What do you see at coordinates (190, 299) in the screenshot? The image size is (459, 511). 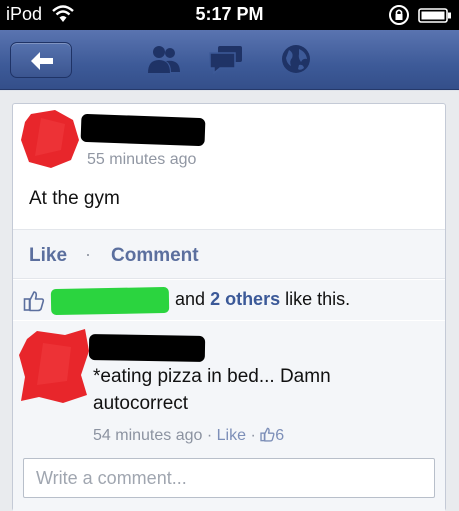 I see `likes-and-text: and` at bounding box center [190, 299].